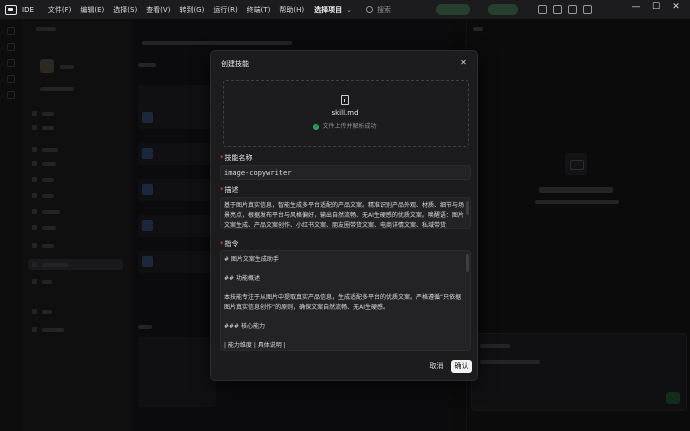  I want to click on instructions-label-text: 指令, so click(231, 244).